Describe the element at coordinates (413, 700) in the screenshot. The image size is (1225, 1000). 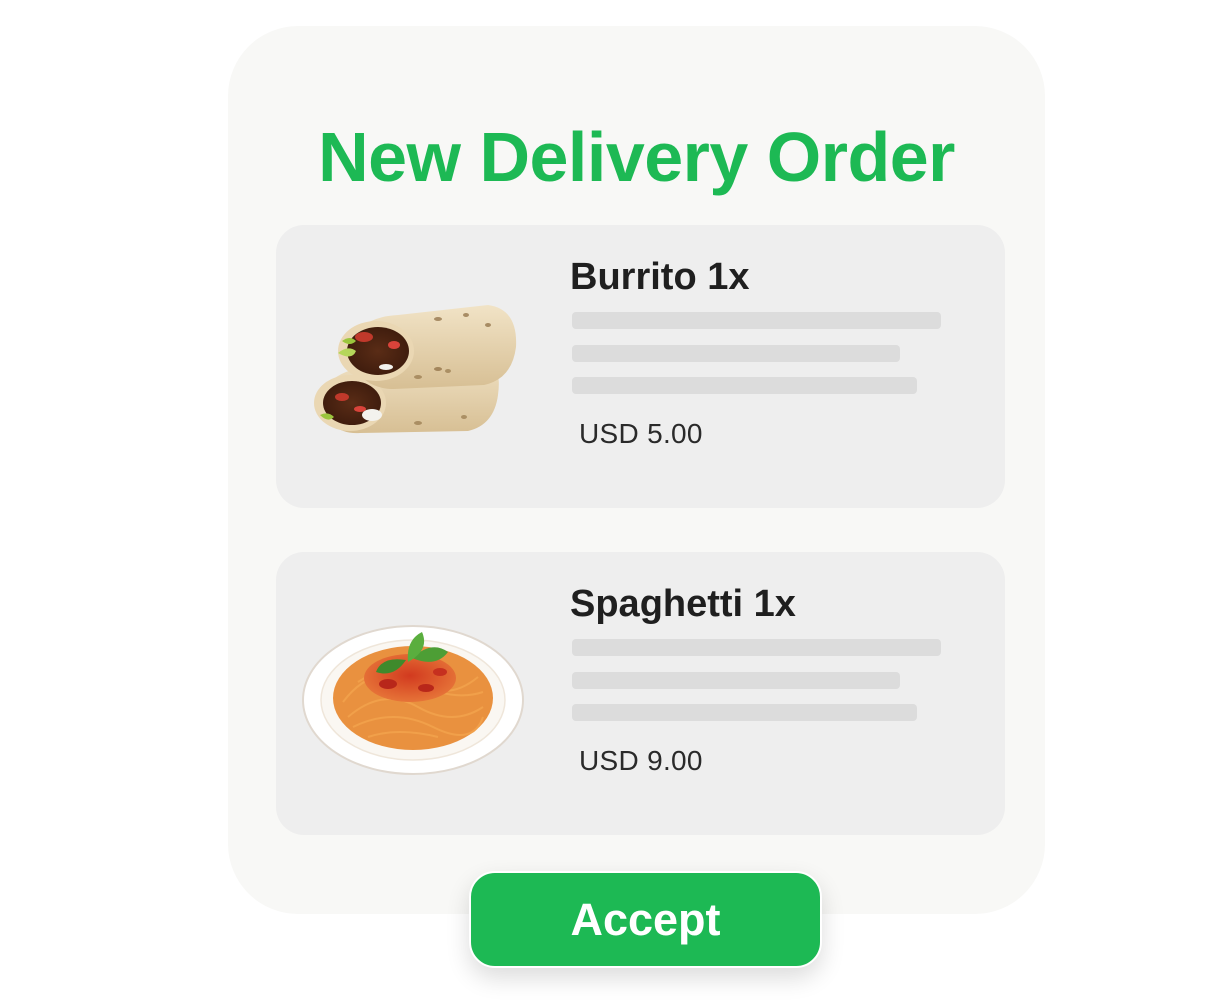
I see `spaghetti-image` at that location.